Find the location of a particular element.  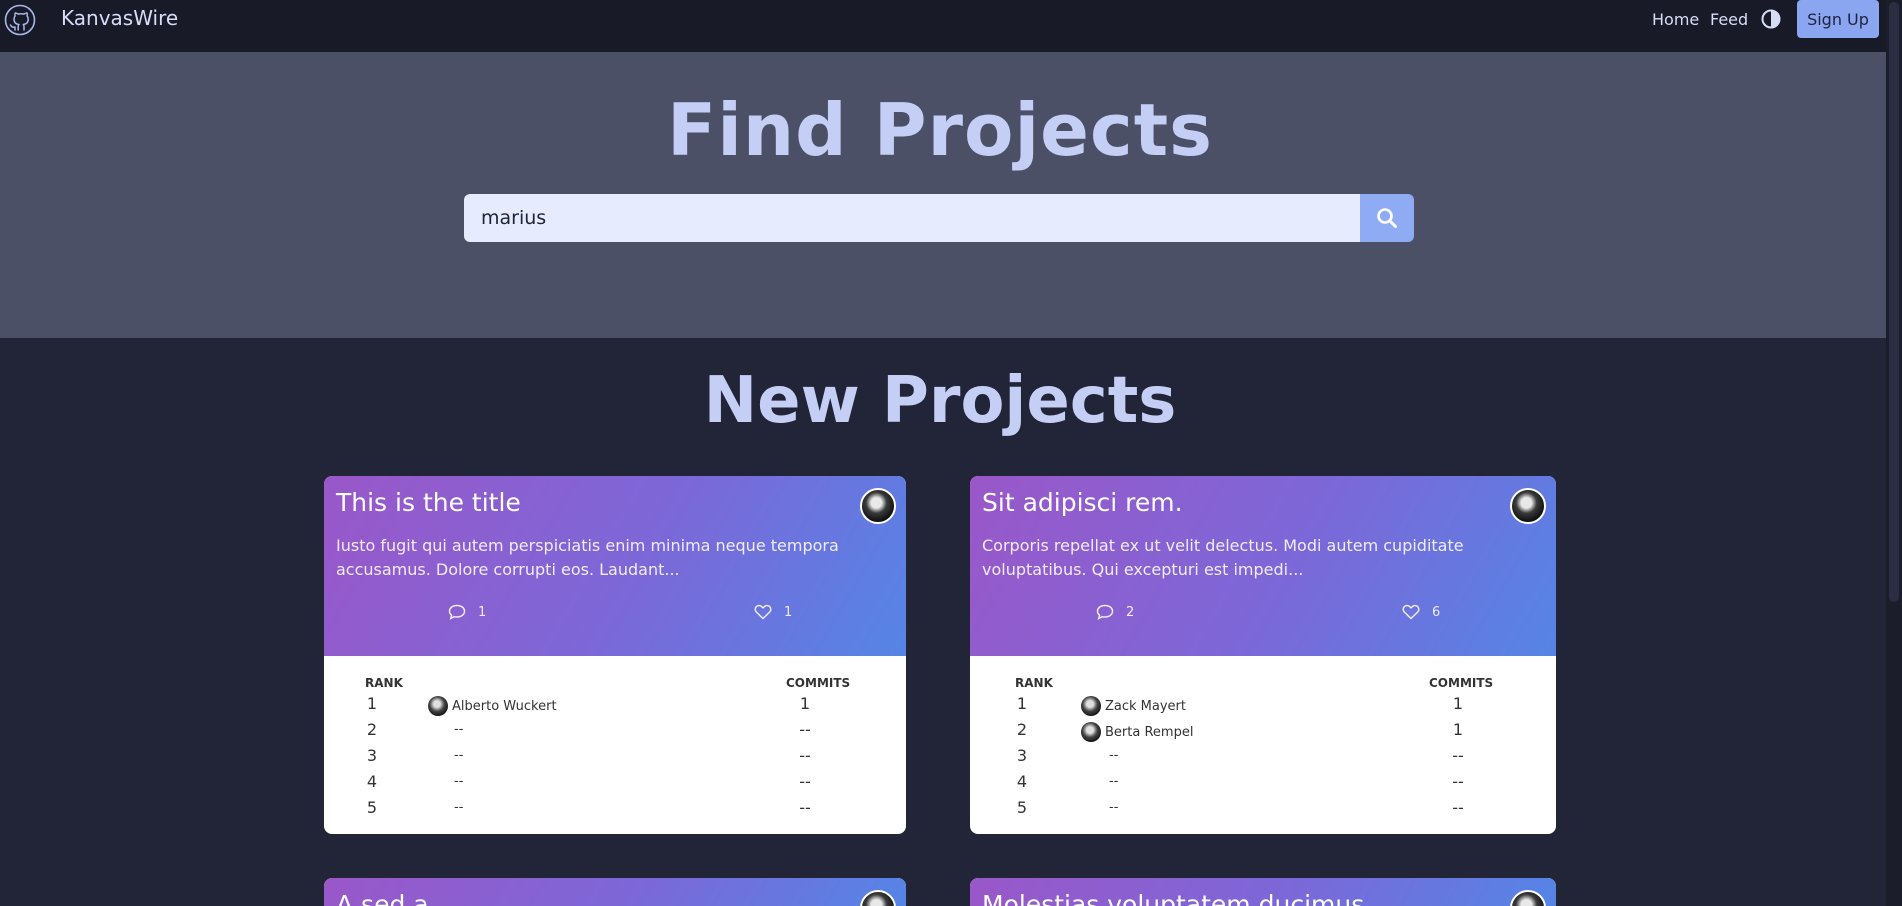

hero-title: Find Projects is located at coordinates (940, 130).